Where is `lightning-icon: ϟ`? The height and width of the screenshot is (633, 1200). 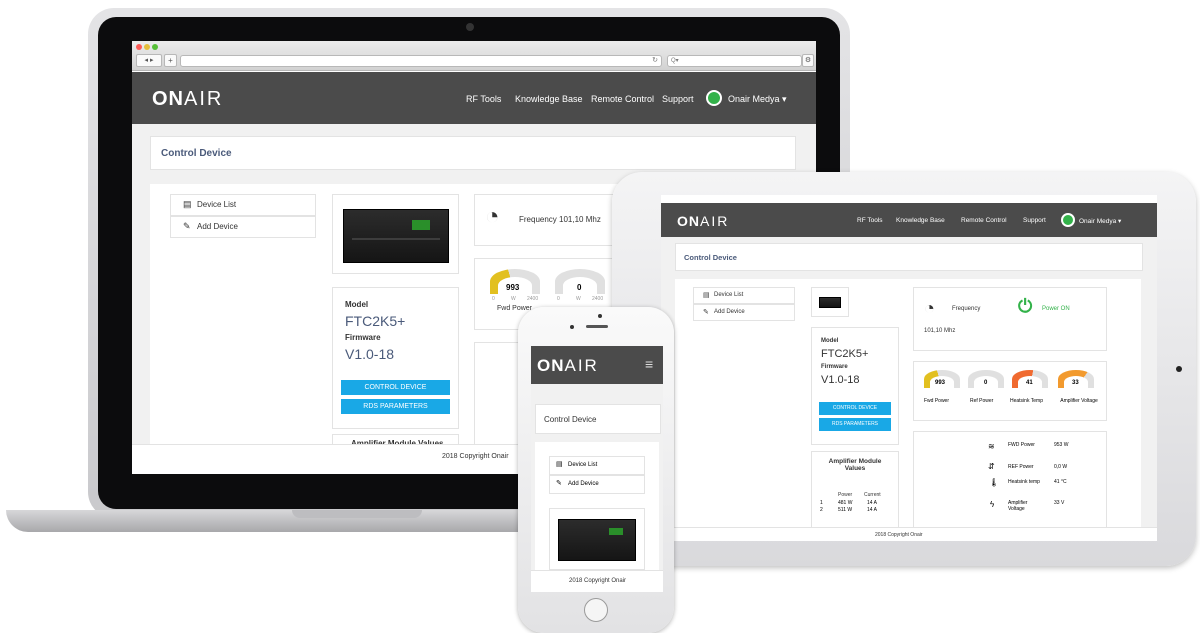 lightning-icon: ϟ is located at coordinates (992, 504).